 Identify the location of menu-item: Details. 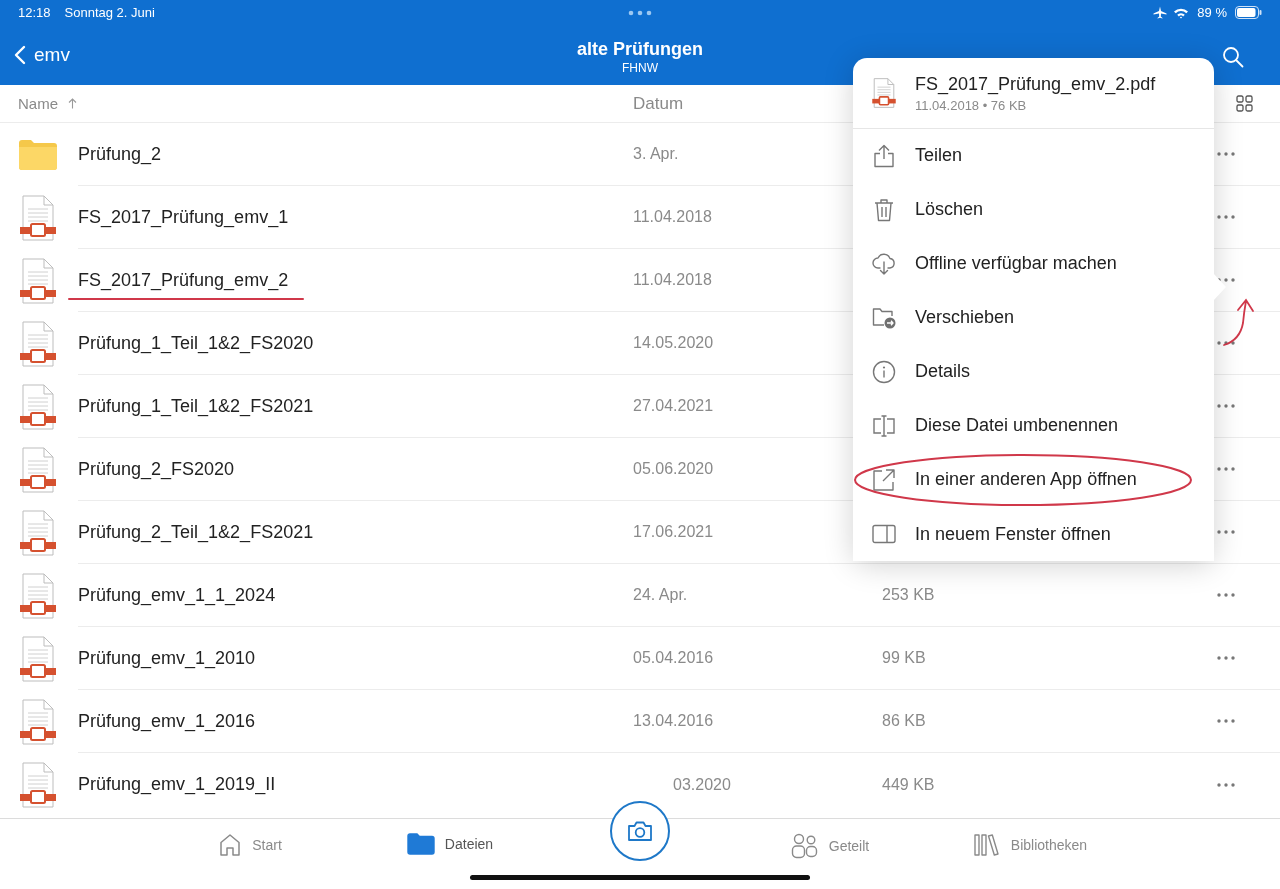
(1033, 372).